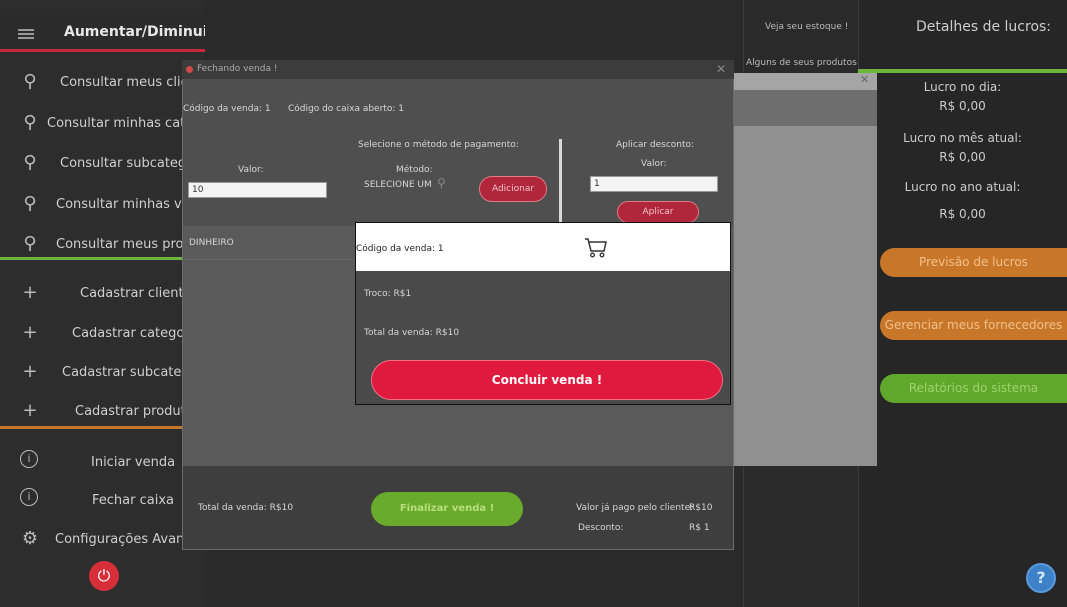  Describe the element at coordinates (237, 69) in the screenshot. I see `dialog-title: Fechando venda !` at that location.